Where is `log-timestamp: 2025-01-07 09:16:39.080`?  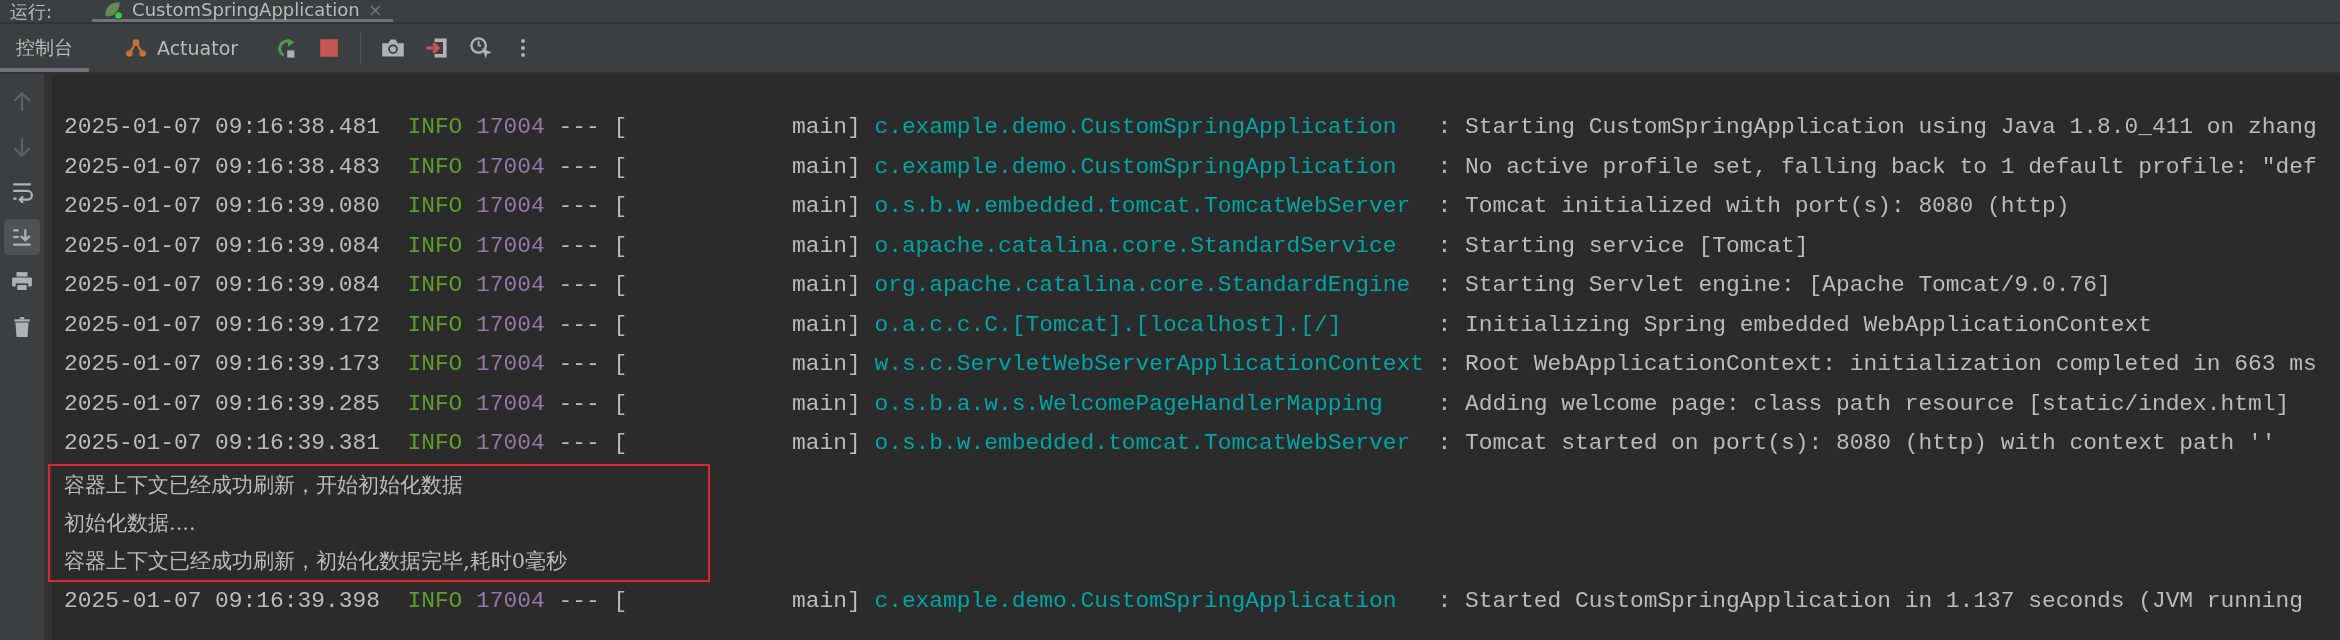
log-timestamp: 2025-01-07 09:16:39.080 is located at coordinates (222, 206).